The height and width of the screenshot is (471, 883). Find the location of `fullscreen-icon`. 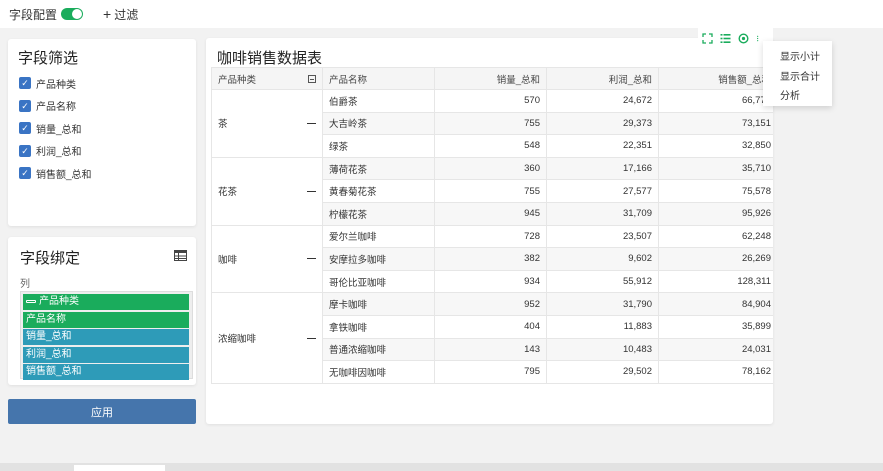

fullscreen-icon is located at coordinates (707, 38).